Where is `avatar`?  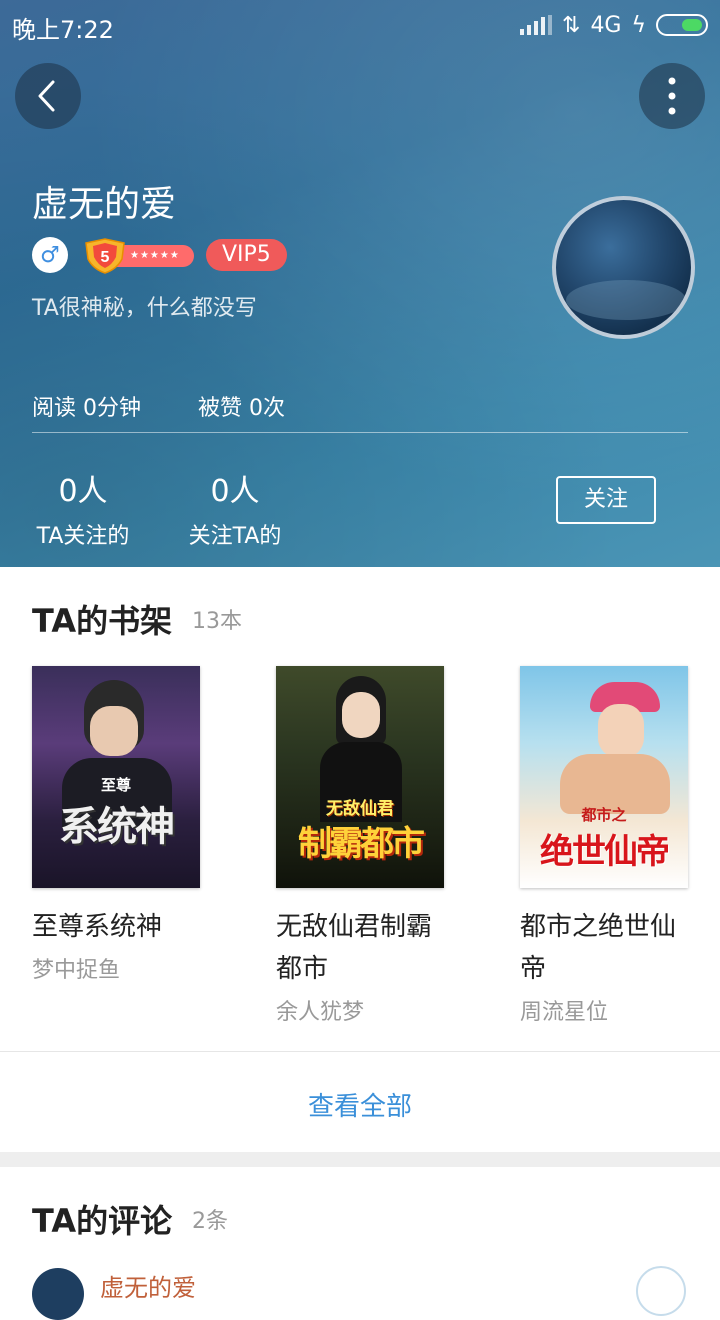 avatar is located at coordinates (623, 267).